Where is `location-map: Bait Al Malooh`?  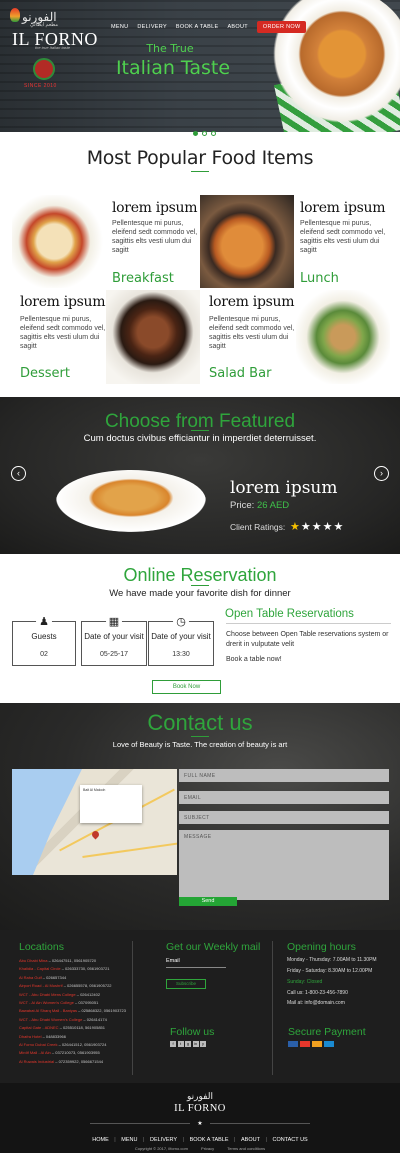
location-map: Bait Al Malooh is located at coordinates (94, 822).